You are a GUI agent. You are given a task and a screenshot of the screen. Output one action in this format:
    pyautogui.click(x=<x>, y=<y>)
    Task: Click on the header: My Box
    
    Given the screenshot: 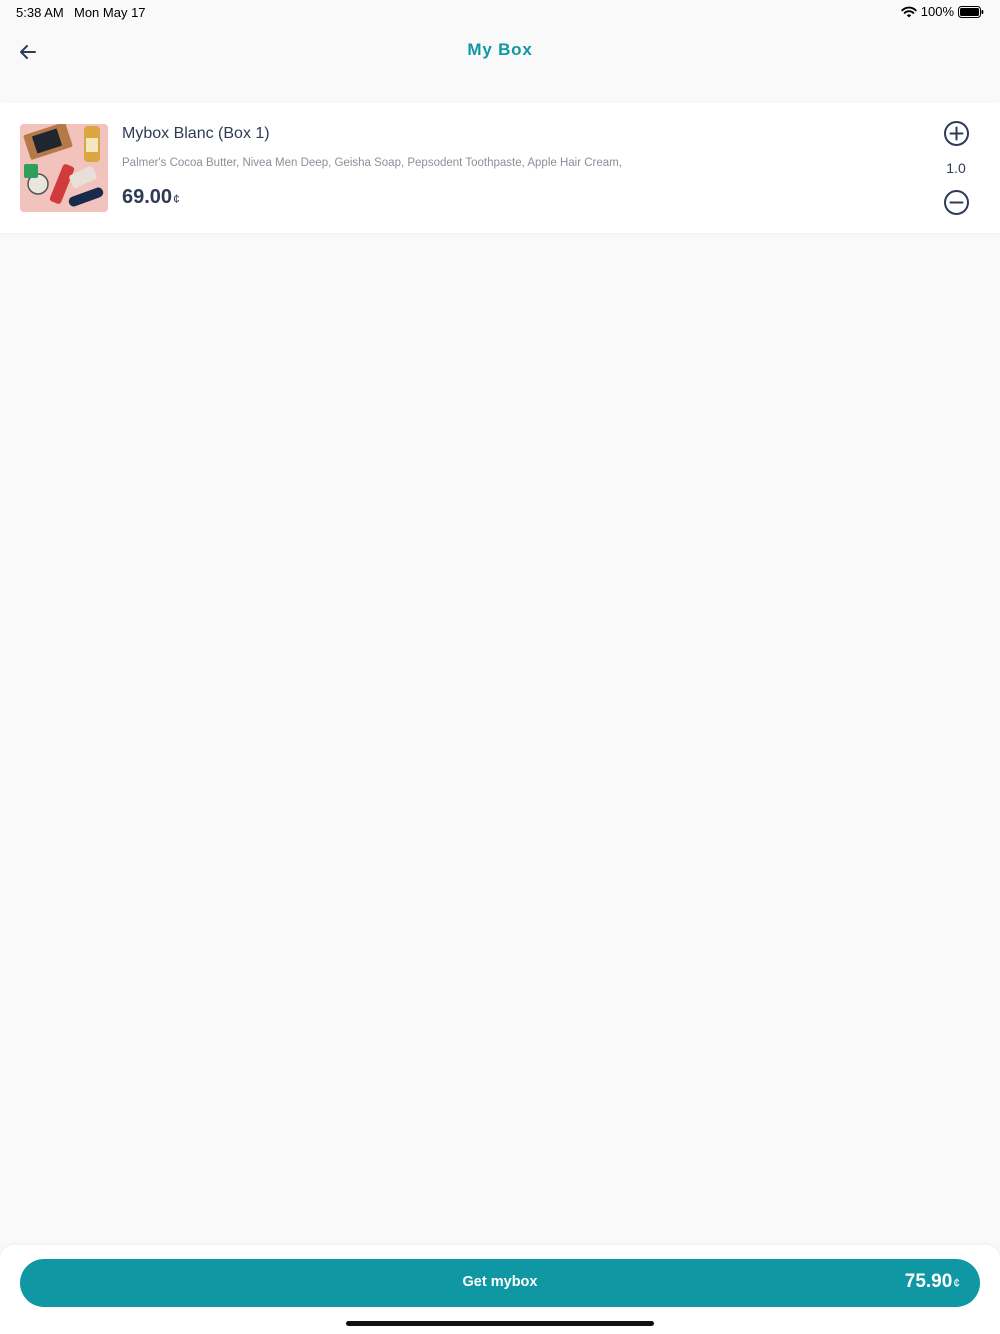 What is the action you would take?
    pyautogui.click(x=500, y=52)
    